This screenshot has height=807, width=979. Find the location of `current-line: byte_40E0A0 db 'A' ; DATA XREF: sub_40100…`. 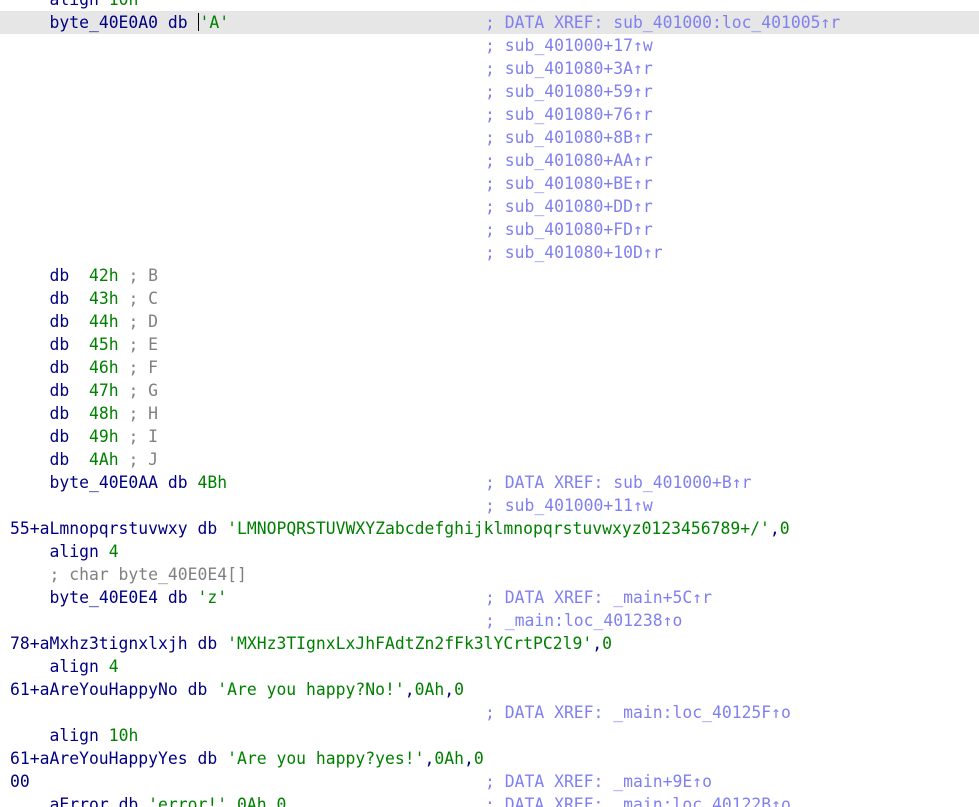

current-line: byte_40E0A0 db 'A' ; DATA XREF: sub_40100… is located at coordinates (489, 22).